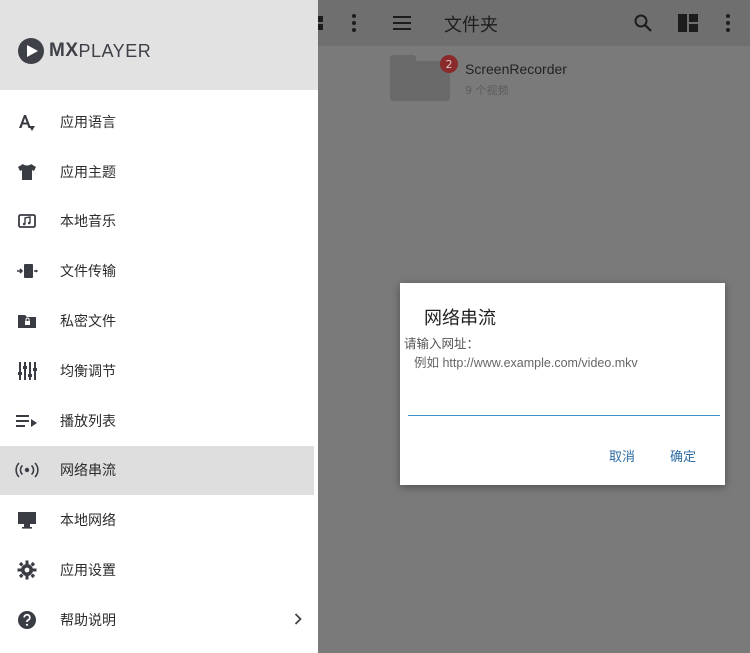 Image resolution: width=750 pixels, height=653 pixels. What do you see at coordinates (27, 520) in the screenshot?
I see `monitor-icon` at bounding box center [27, 520].